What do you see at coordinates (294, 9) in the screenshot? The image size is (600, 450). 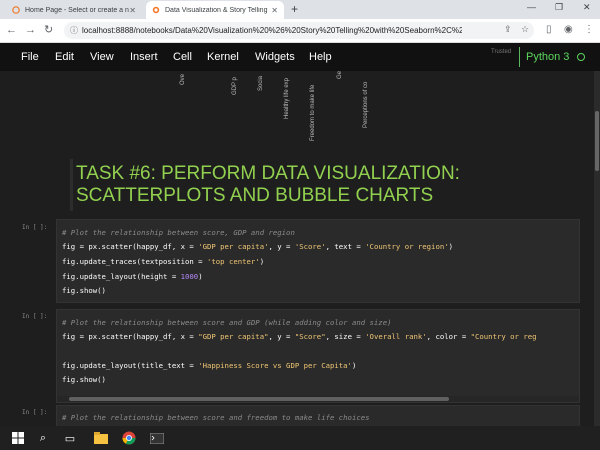 I see `new-tab-button: +` at bounding box center [294, 9].